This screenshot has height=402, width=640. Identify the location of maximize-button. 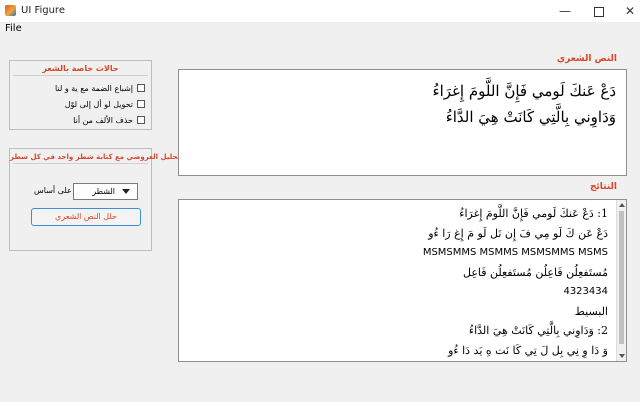
(599, 11).